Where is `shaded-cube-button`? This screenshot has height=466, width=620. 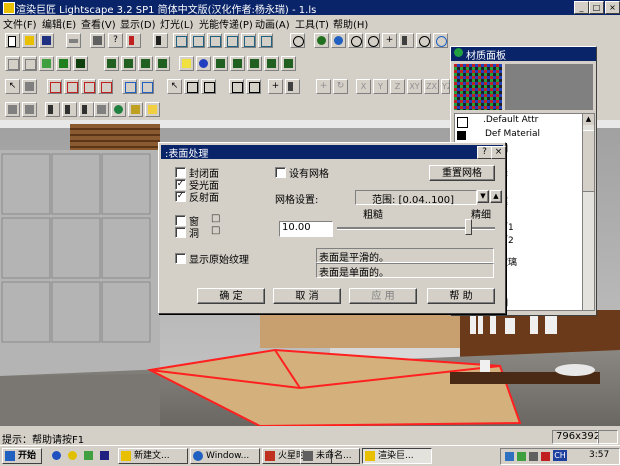
shaded-cube-button is located at coordinates (46, 63).